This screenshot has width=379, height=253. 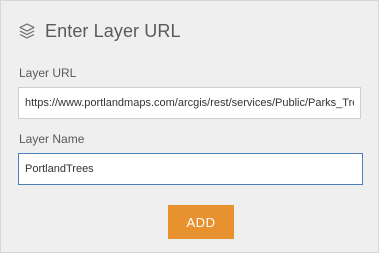 I want to click on layer-name-label: Layer Name, so click(x=52, y=139).